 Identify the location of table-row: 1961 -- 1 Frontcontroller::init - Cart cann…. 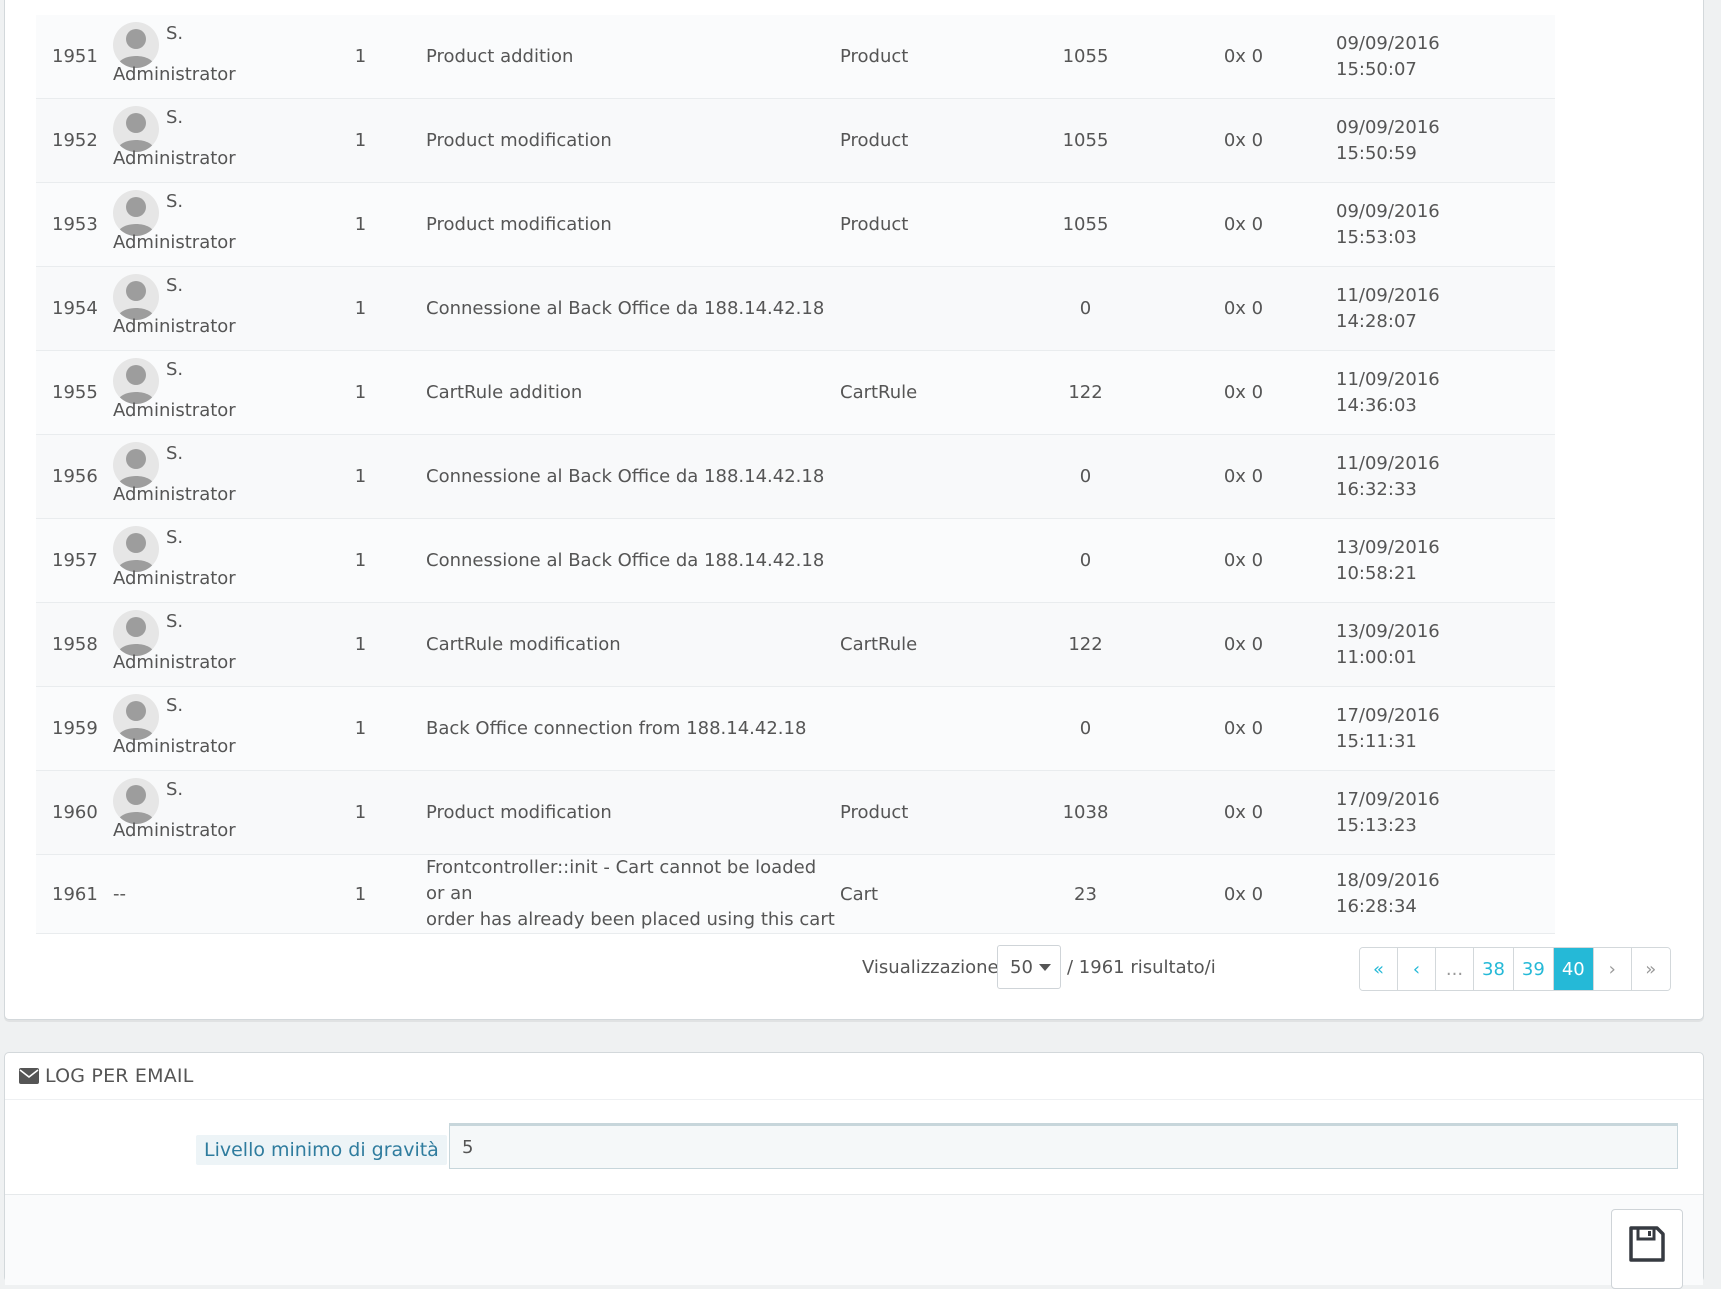
(795, 894).